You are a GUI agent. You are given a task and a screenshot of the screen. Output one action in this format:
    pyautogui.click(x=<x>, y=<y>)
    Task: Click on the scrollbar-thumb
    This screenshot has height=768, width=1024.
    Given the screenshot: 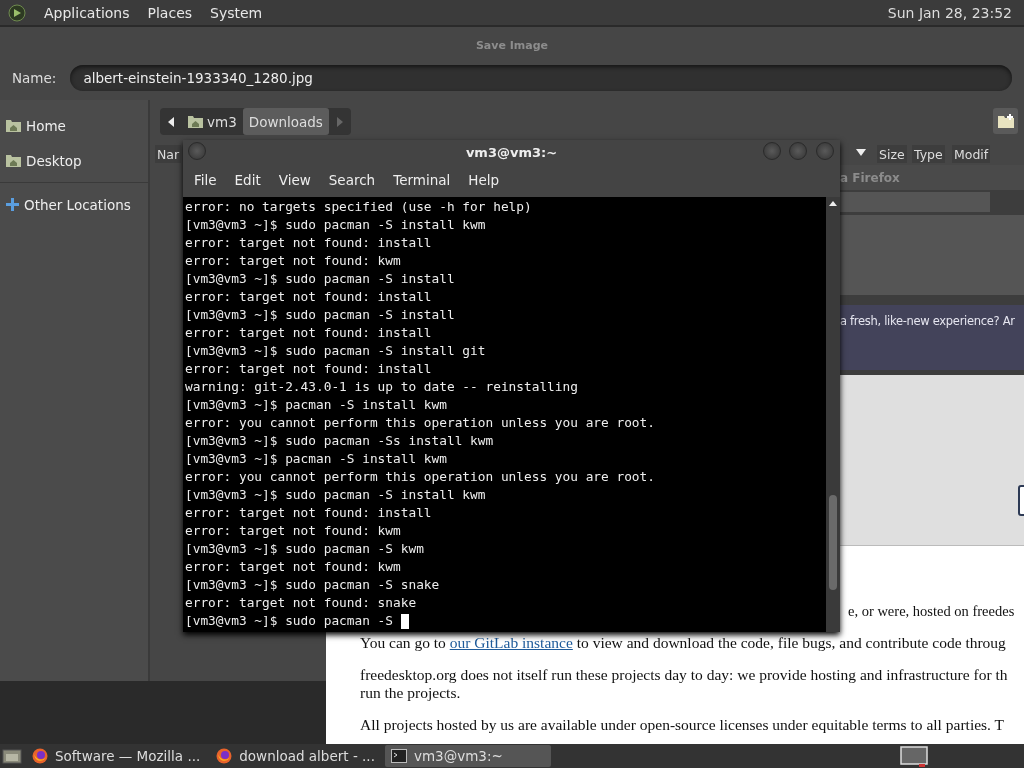 What is the action you would take?
    pyautogui.click(x=833, y=542)
    